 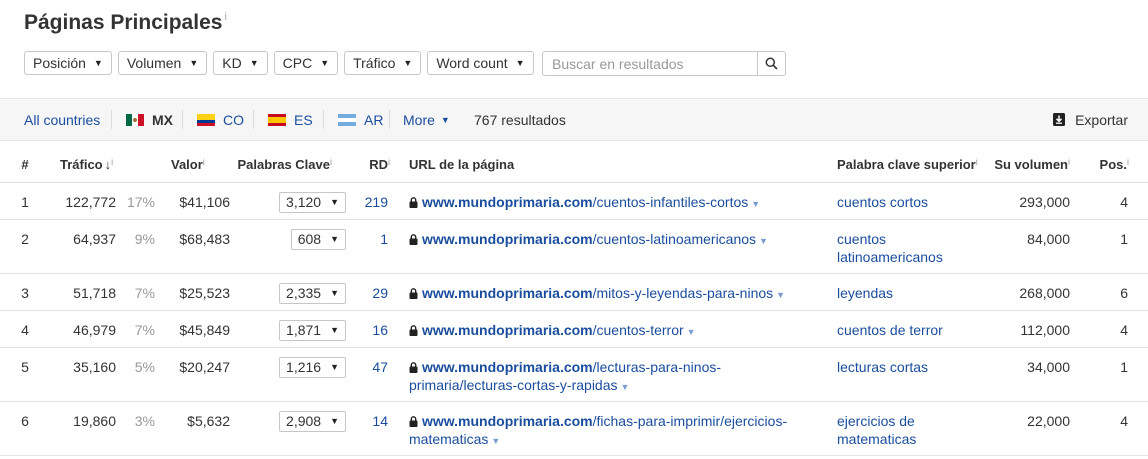 What do you see at coordinates (105, 164) in the screenshot?
I see `col-header-traffic: Tráfico ↓i` at bounding box center [105, 164].